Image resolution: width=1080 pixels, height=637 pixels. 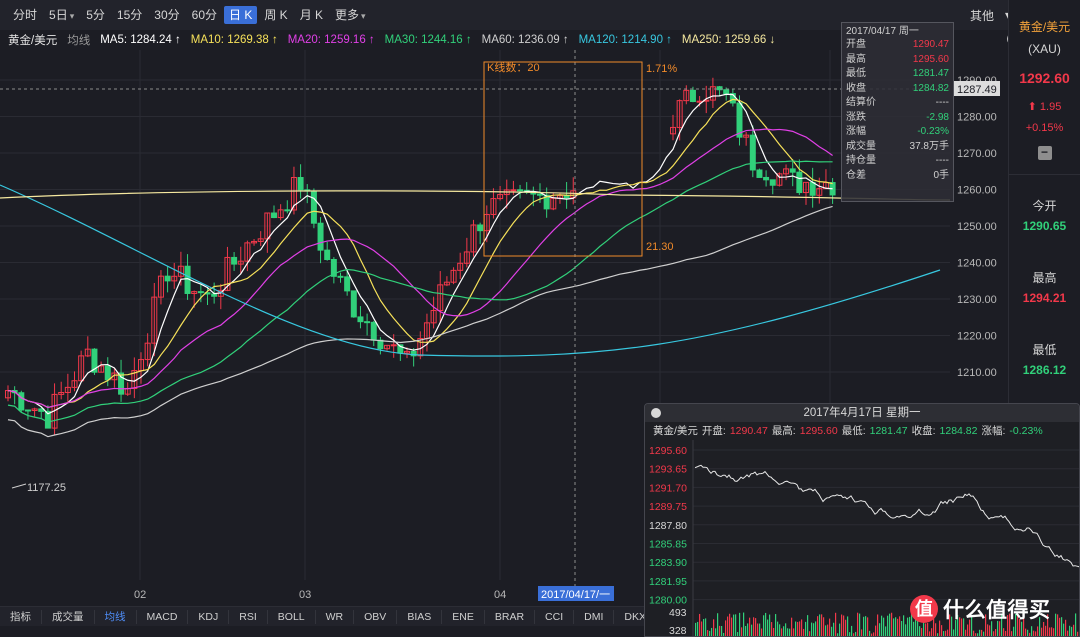 I want to click on indicator-tab: 指标, so click(x=21, y=616).